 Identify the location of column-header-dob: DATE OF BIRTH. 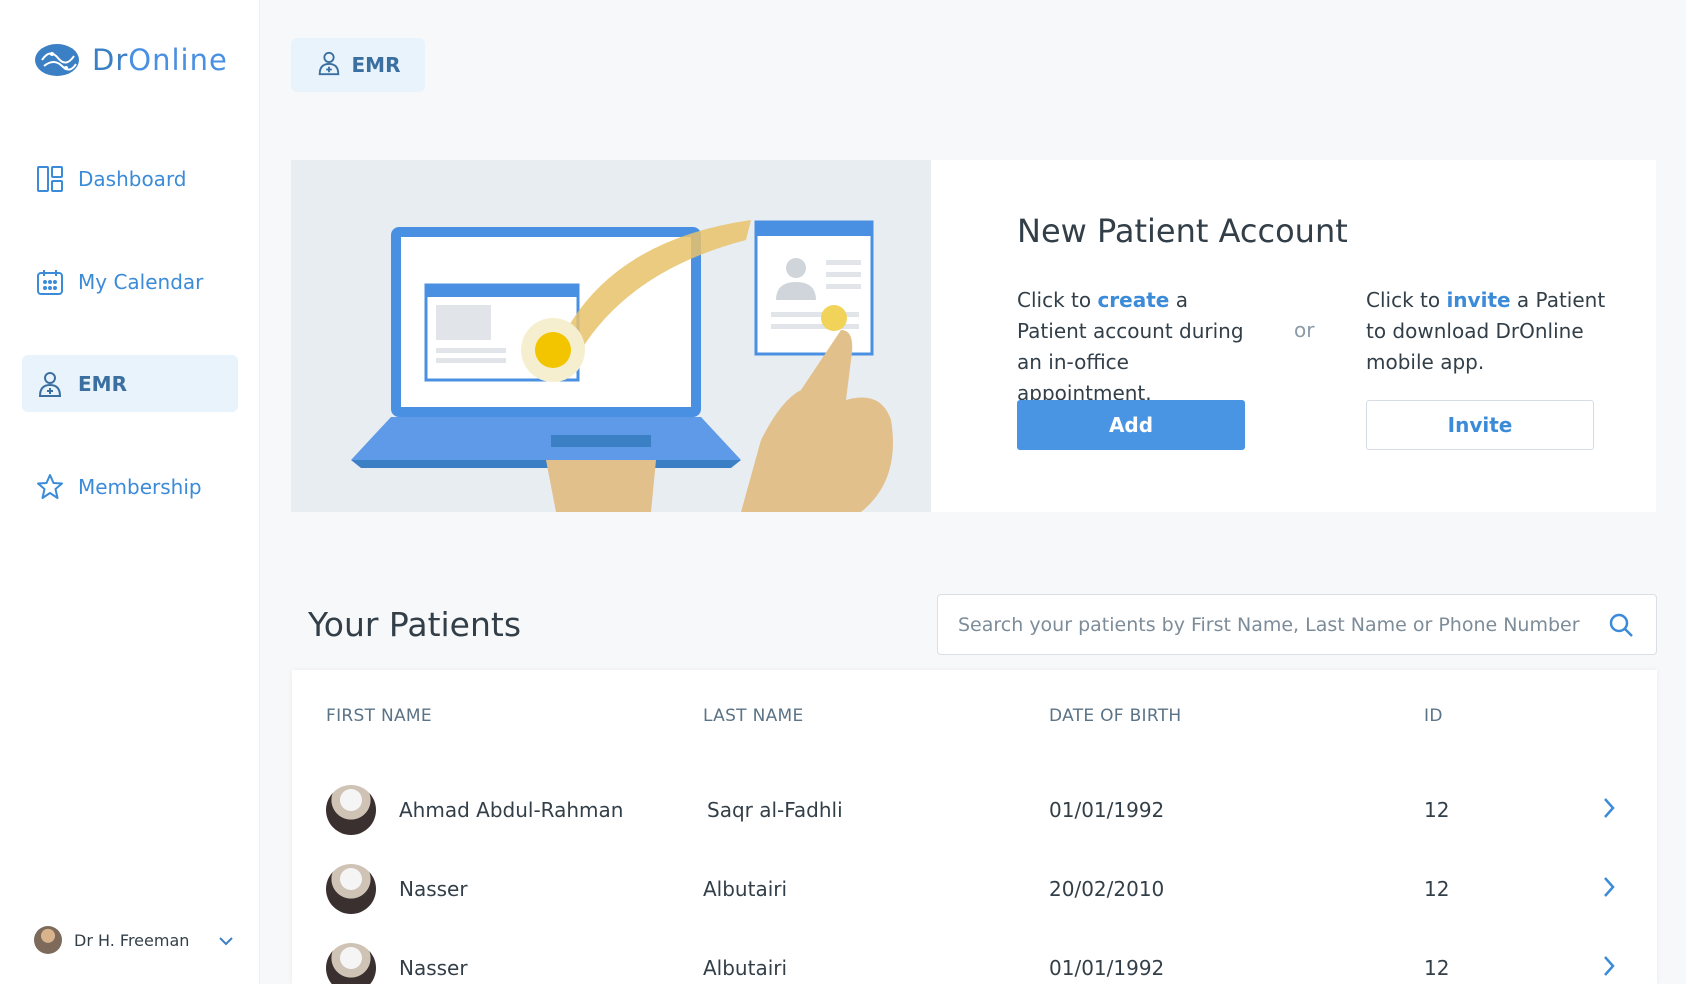
(1115, 716).